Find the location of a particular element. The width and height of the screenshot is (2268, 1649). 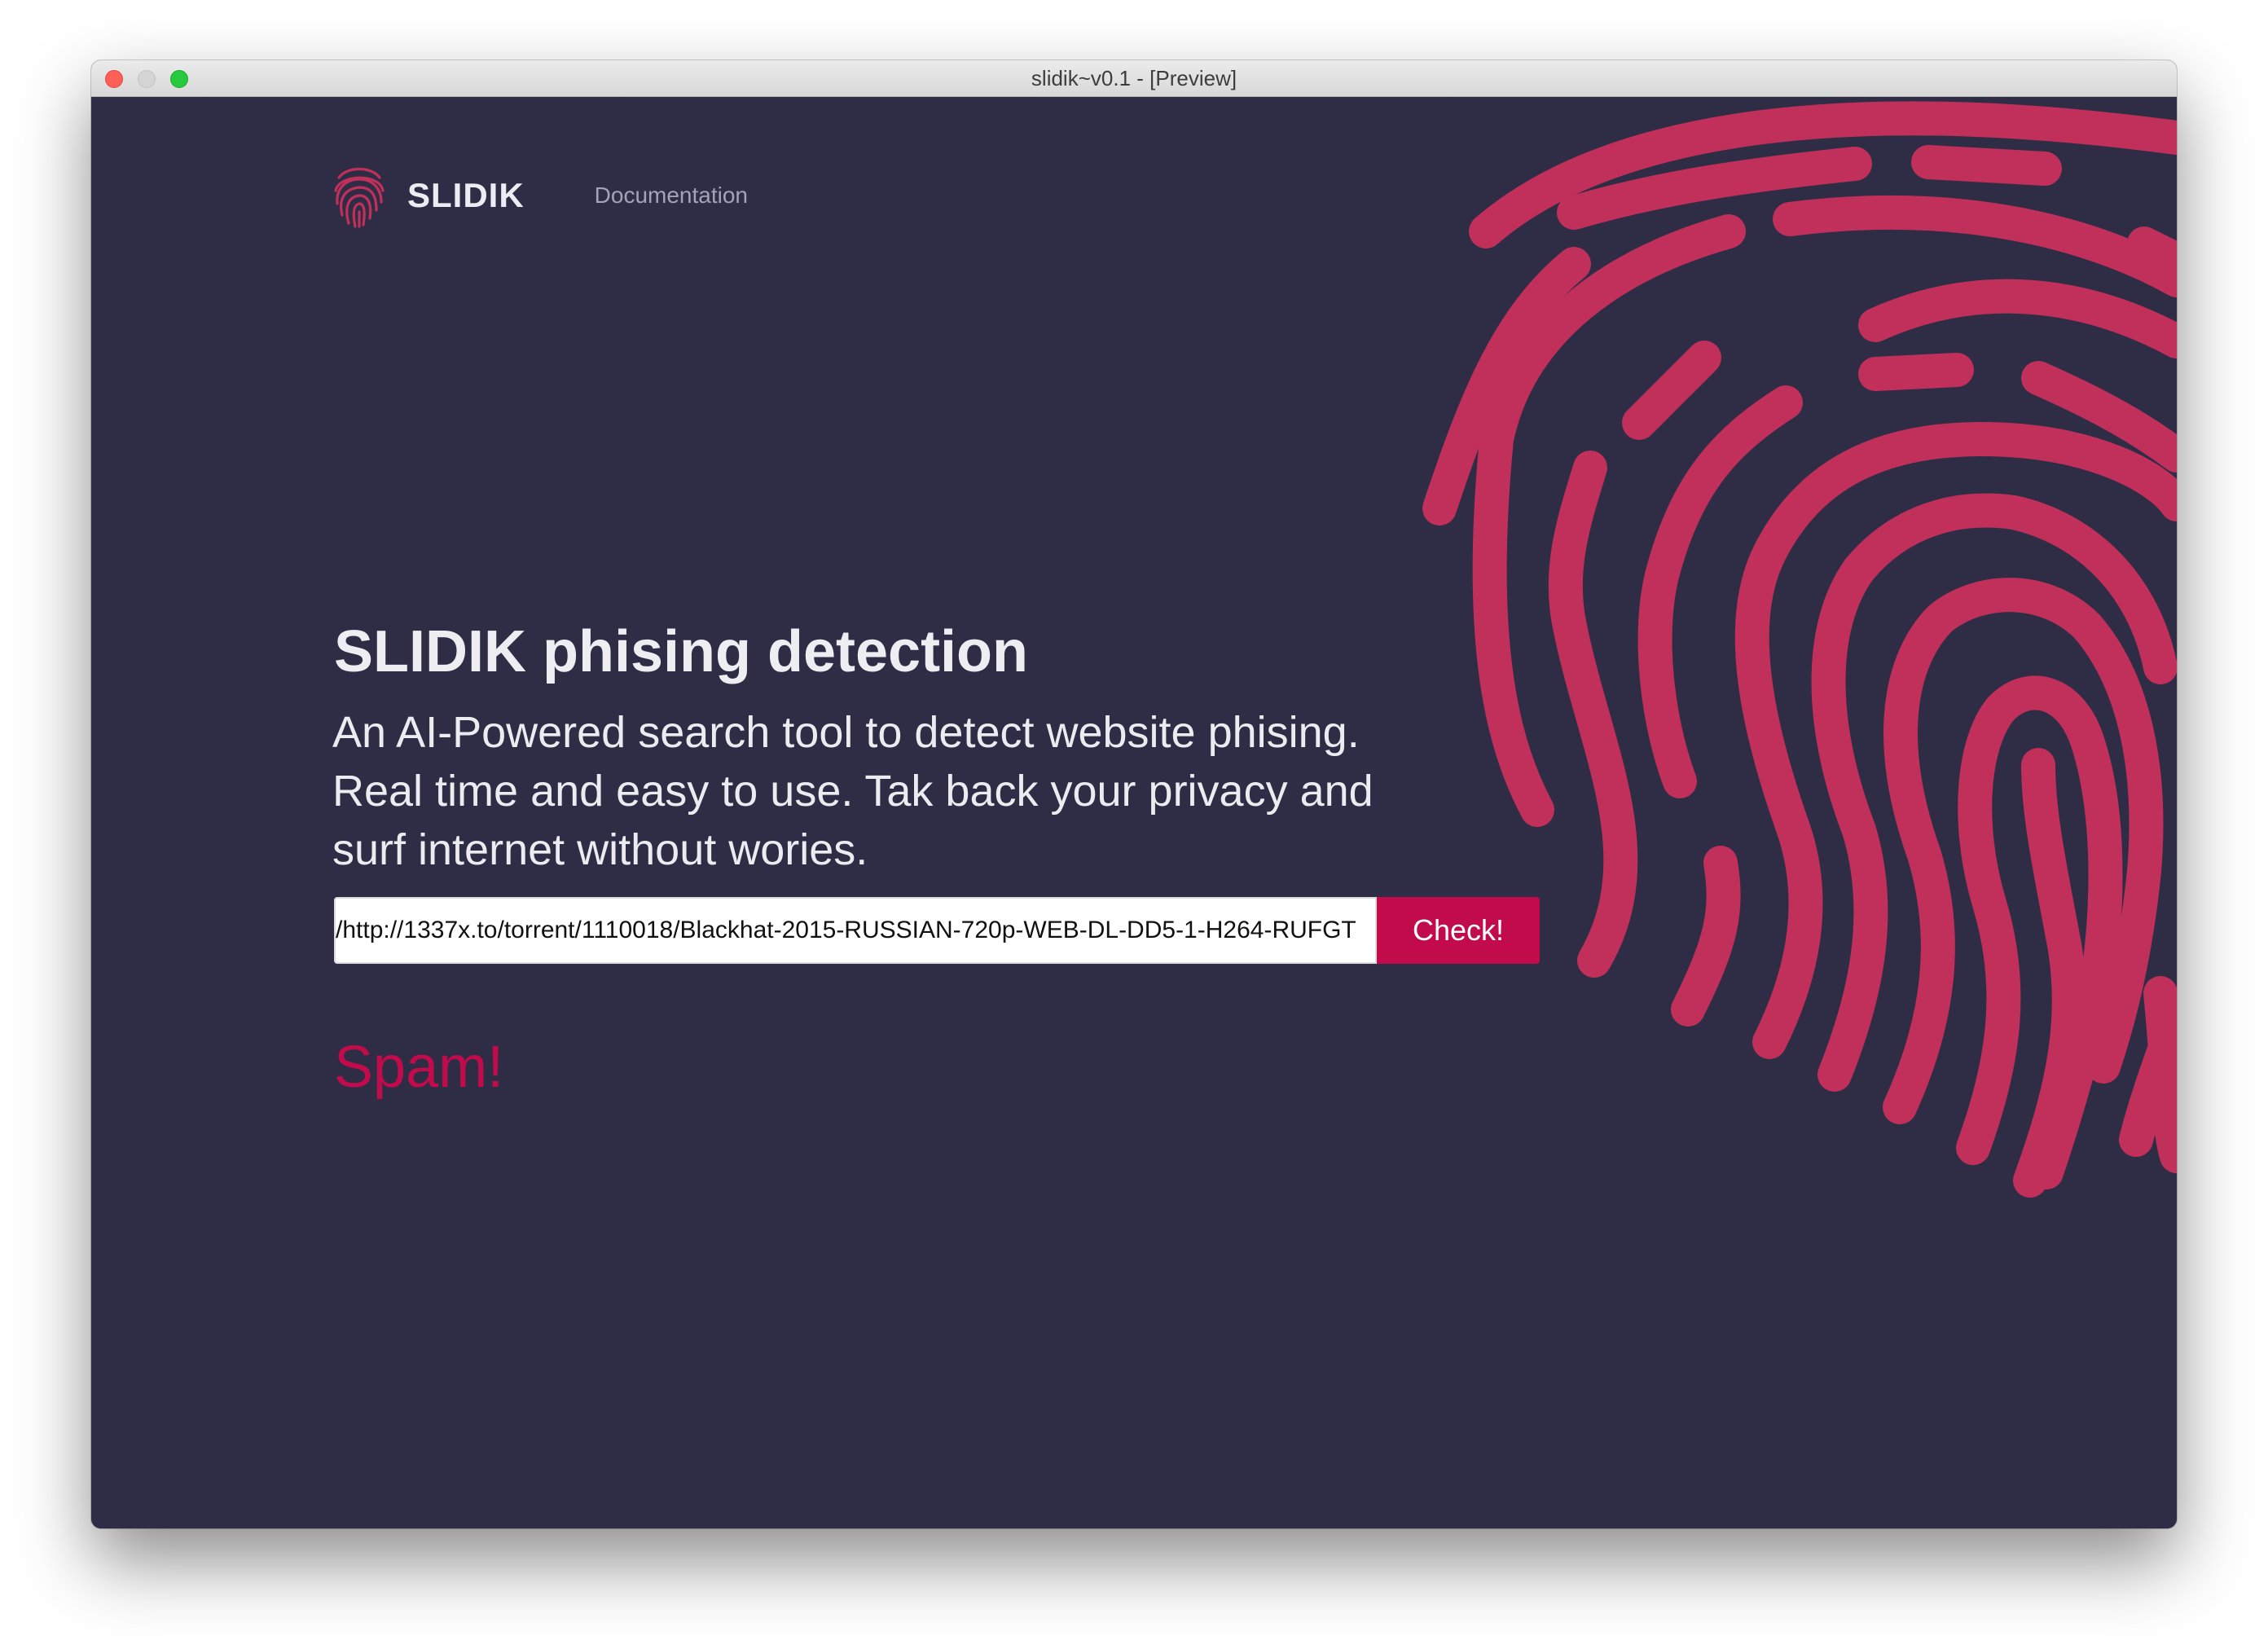

url-input is located at coordinates (856, 931).